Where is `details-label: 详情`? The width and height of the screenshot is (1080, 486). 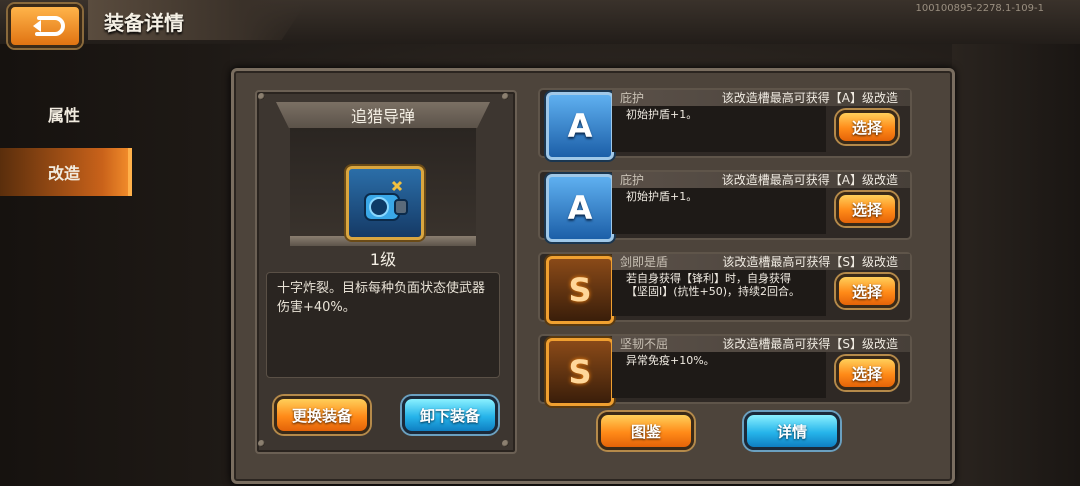 details-label: 详情 is located at coordinates (791, 431).